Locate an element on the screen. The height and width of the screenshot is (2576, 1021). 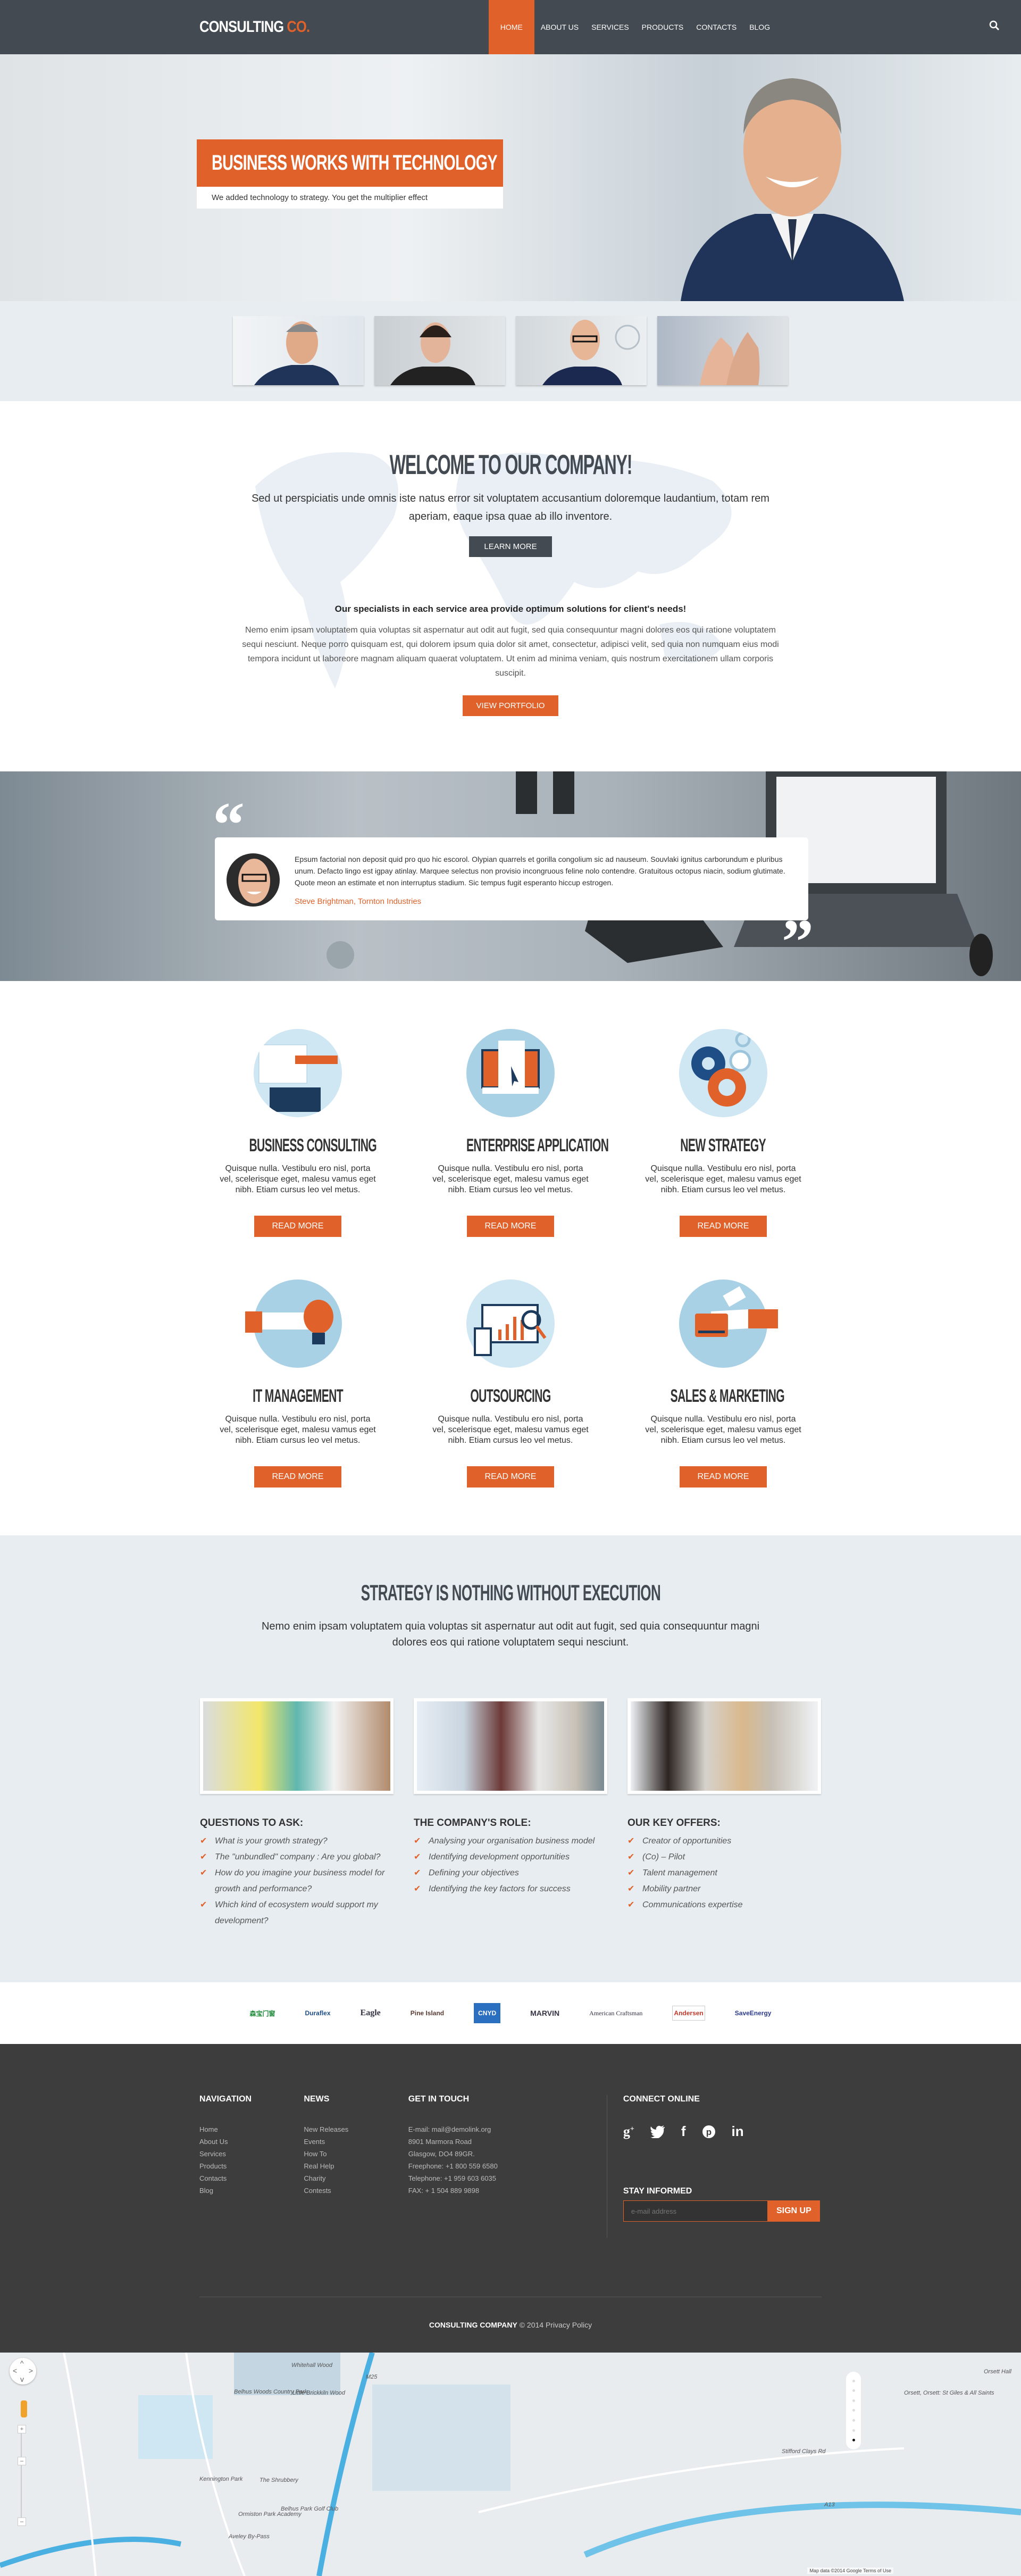
footer-news-link: Real Help is located at coordinates (356, 2166).